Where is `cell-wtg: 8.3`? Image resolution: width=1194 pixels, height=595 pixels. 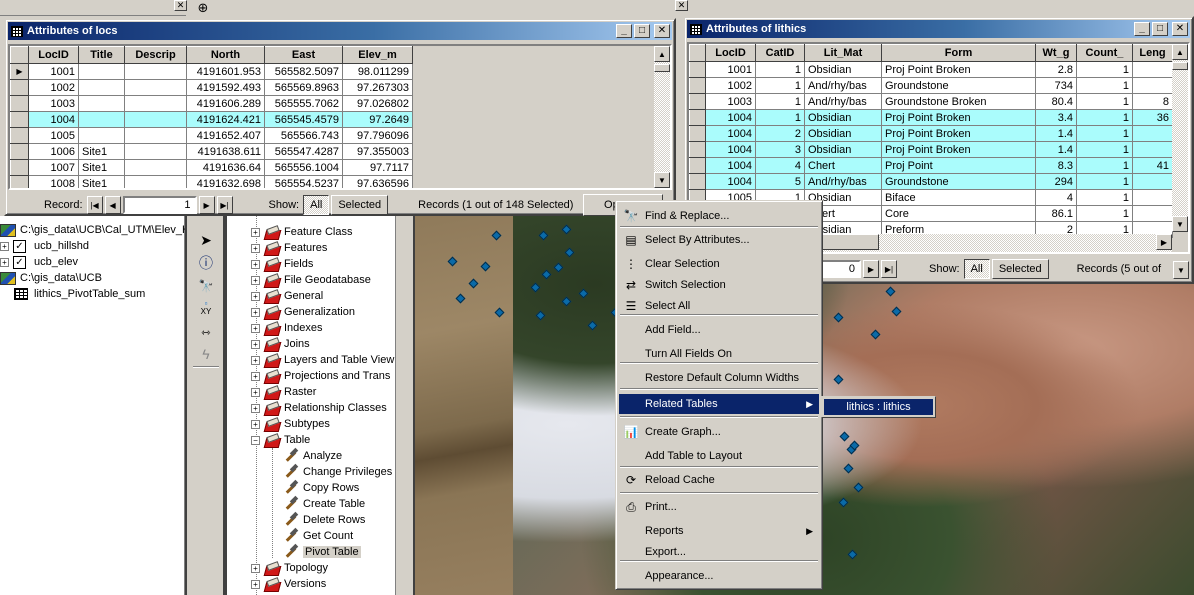 cell-wtg: 8.3 is located at coordinates (1056, 165).